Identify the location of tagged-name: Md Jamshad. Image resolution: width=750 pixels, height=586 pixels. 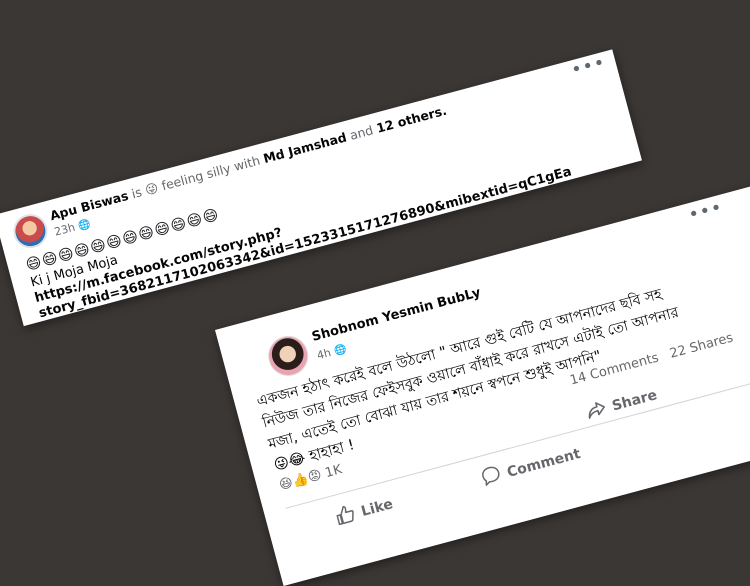
(305, 147).